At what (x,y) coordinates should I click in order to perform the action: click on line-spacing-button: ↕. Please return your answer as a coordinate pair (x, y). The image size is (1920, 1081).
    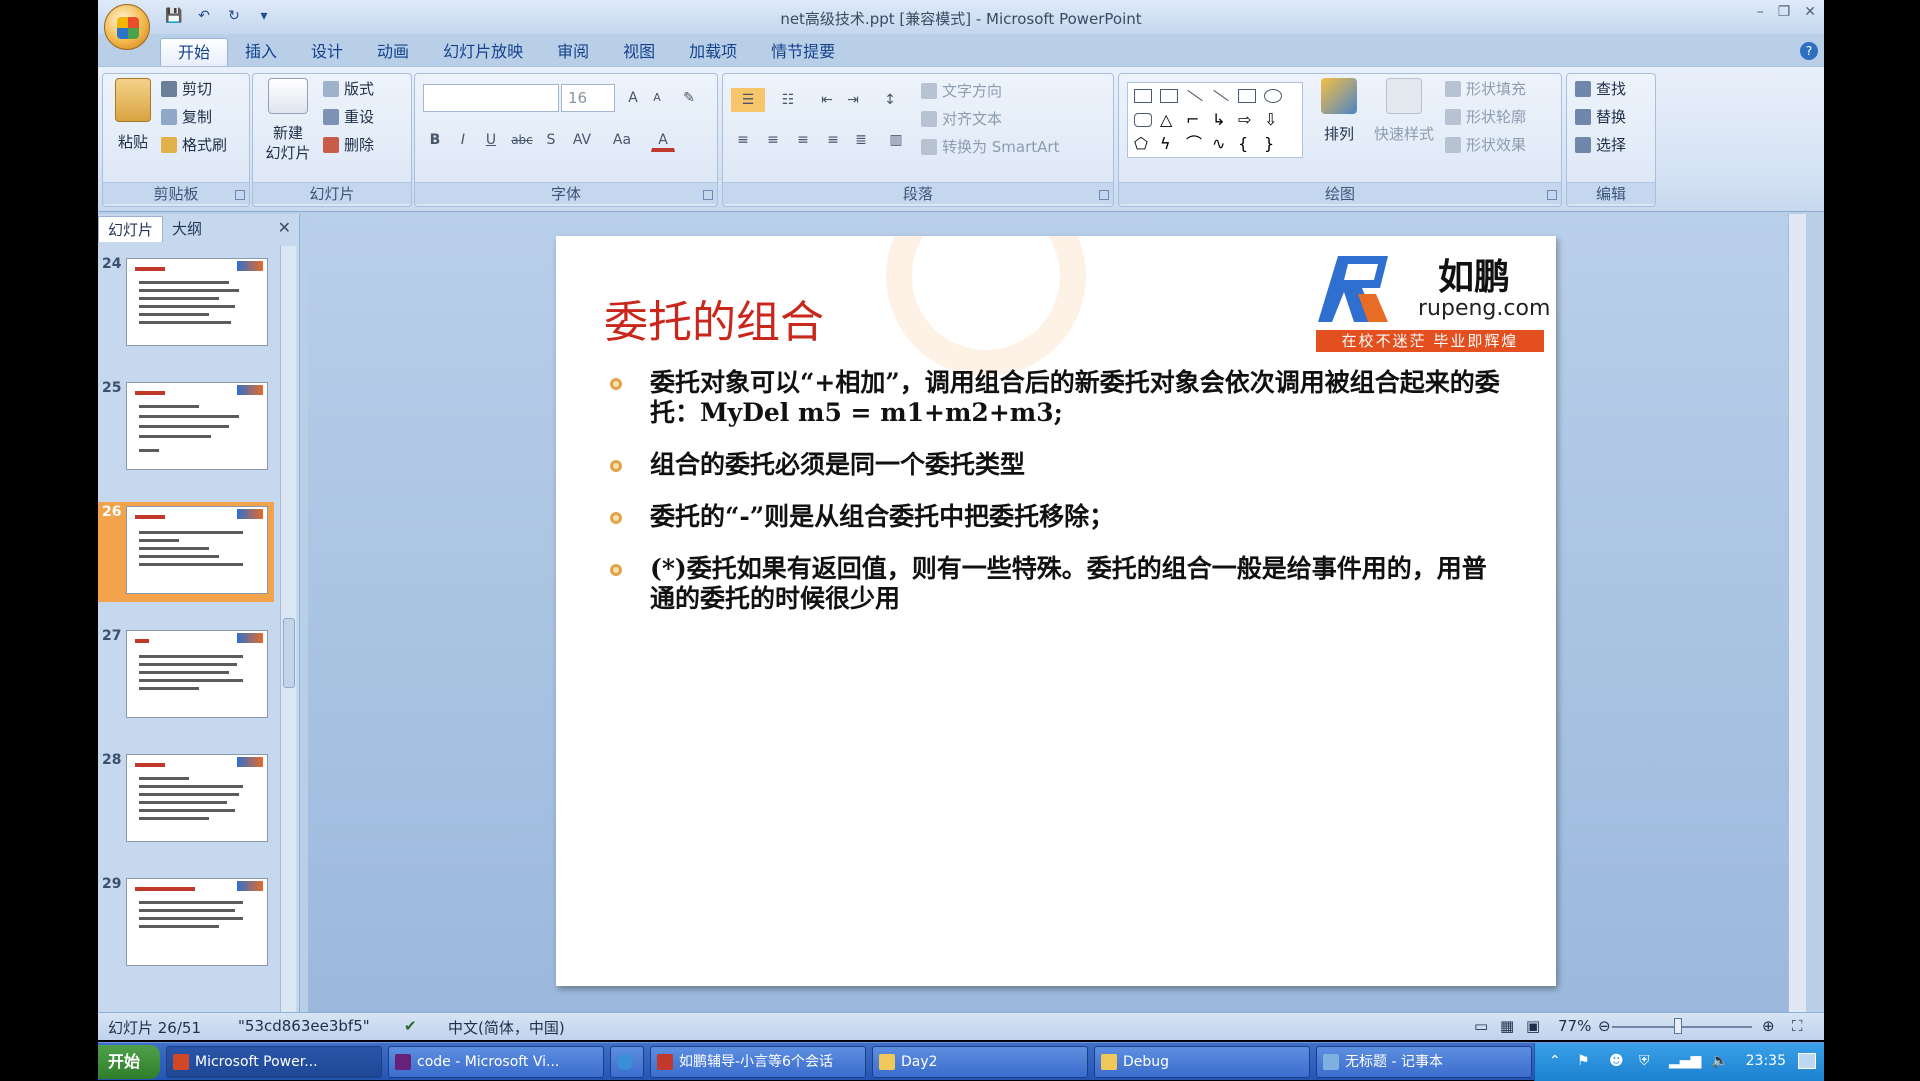
    Looking at the image, I should click on (890, 100).